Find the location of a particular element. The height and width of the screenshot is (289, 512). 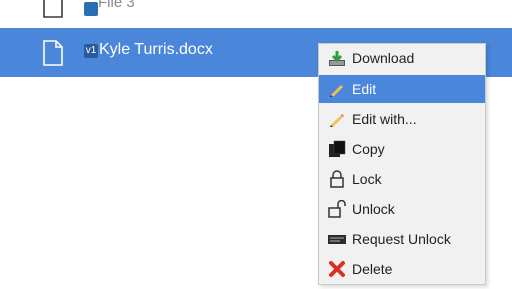

download-icon is located at coordinates (337, 58).